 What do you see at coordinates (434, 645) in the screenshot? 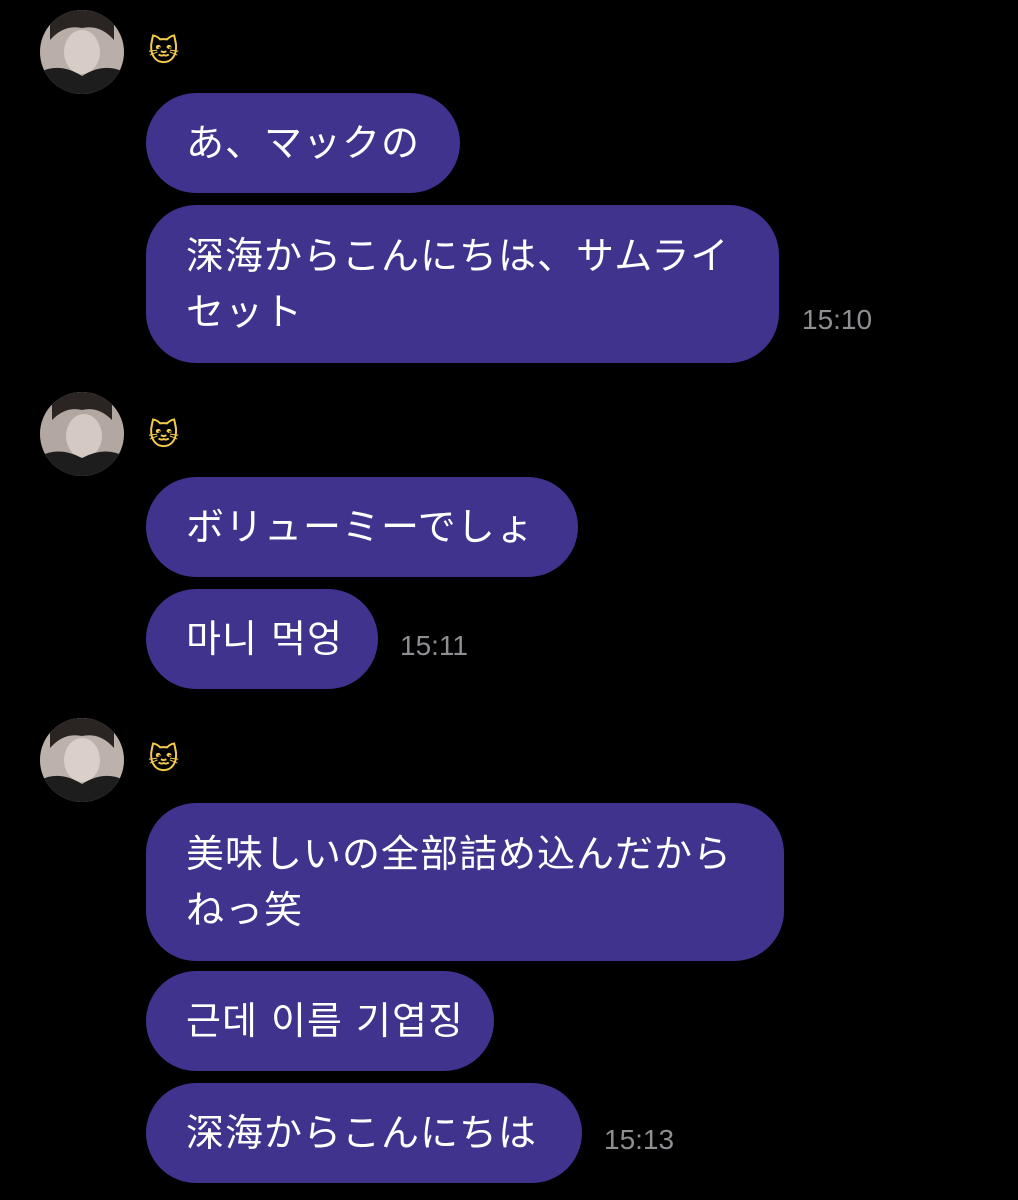
I see `message-timestamp: 15:11` at bounding box center [434, 645].